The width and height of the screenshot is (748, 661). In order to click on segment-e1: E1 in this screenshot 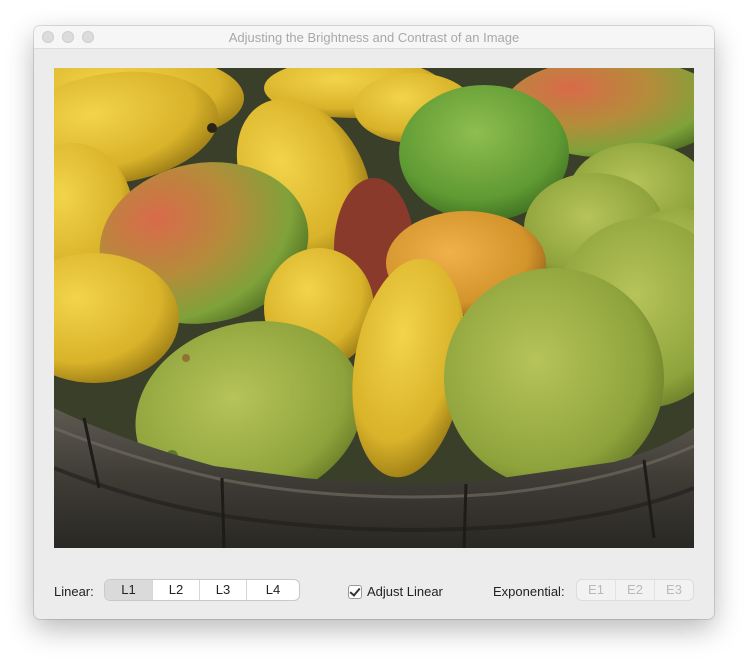, I will do `click(596, 590)`.